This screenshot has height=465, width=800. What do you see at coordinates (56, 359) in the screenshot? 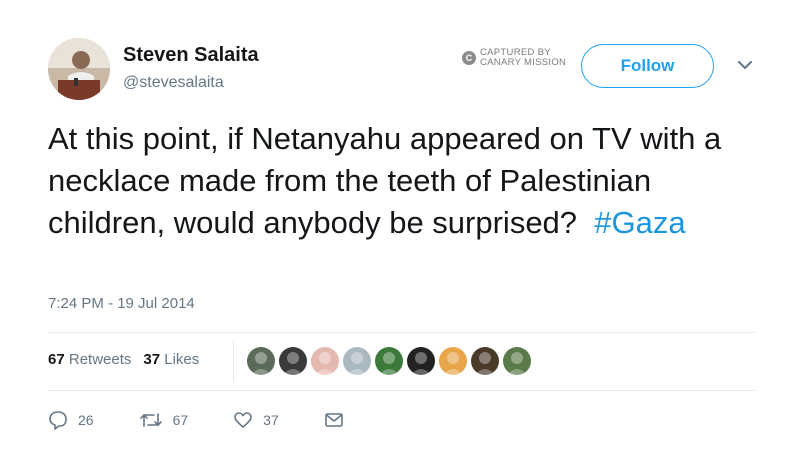
I see `retweets-stat-count: 67` at bounding box center [56, 359].